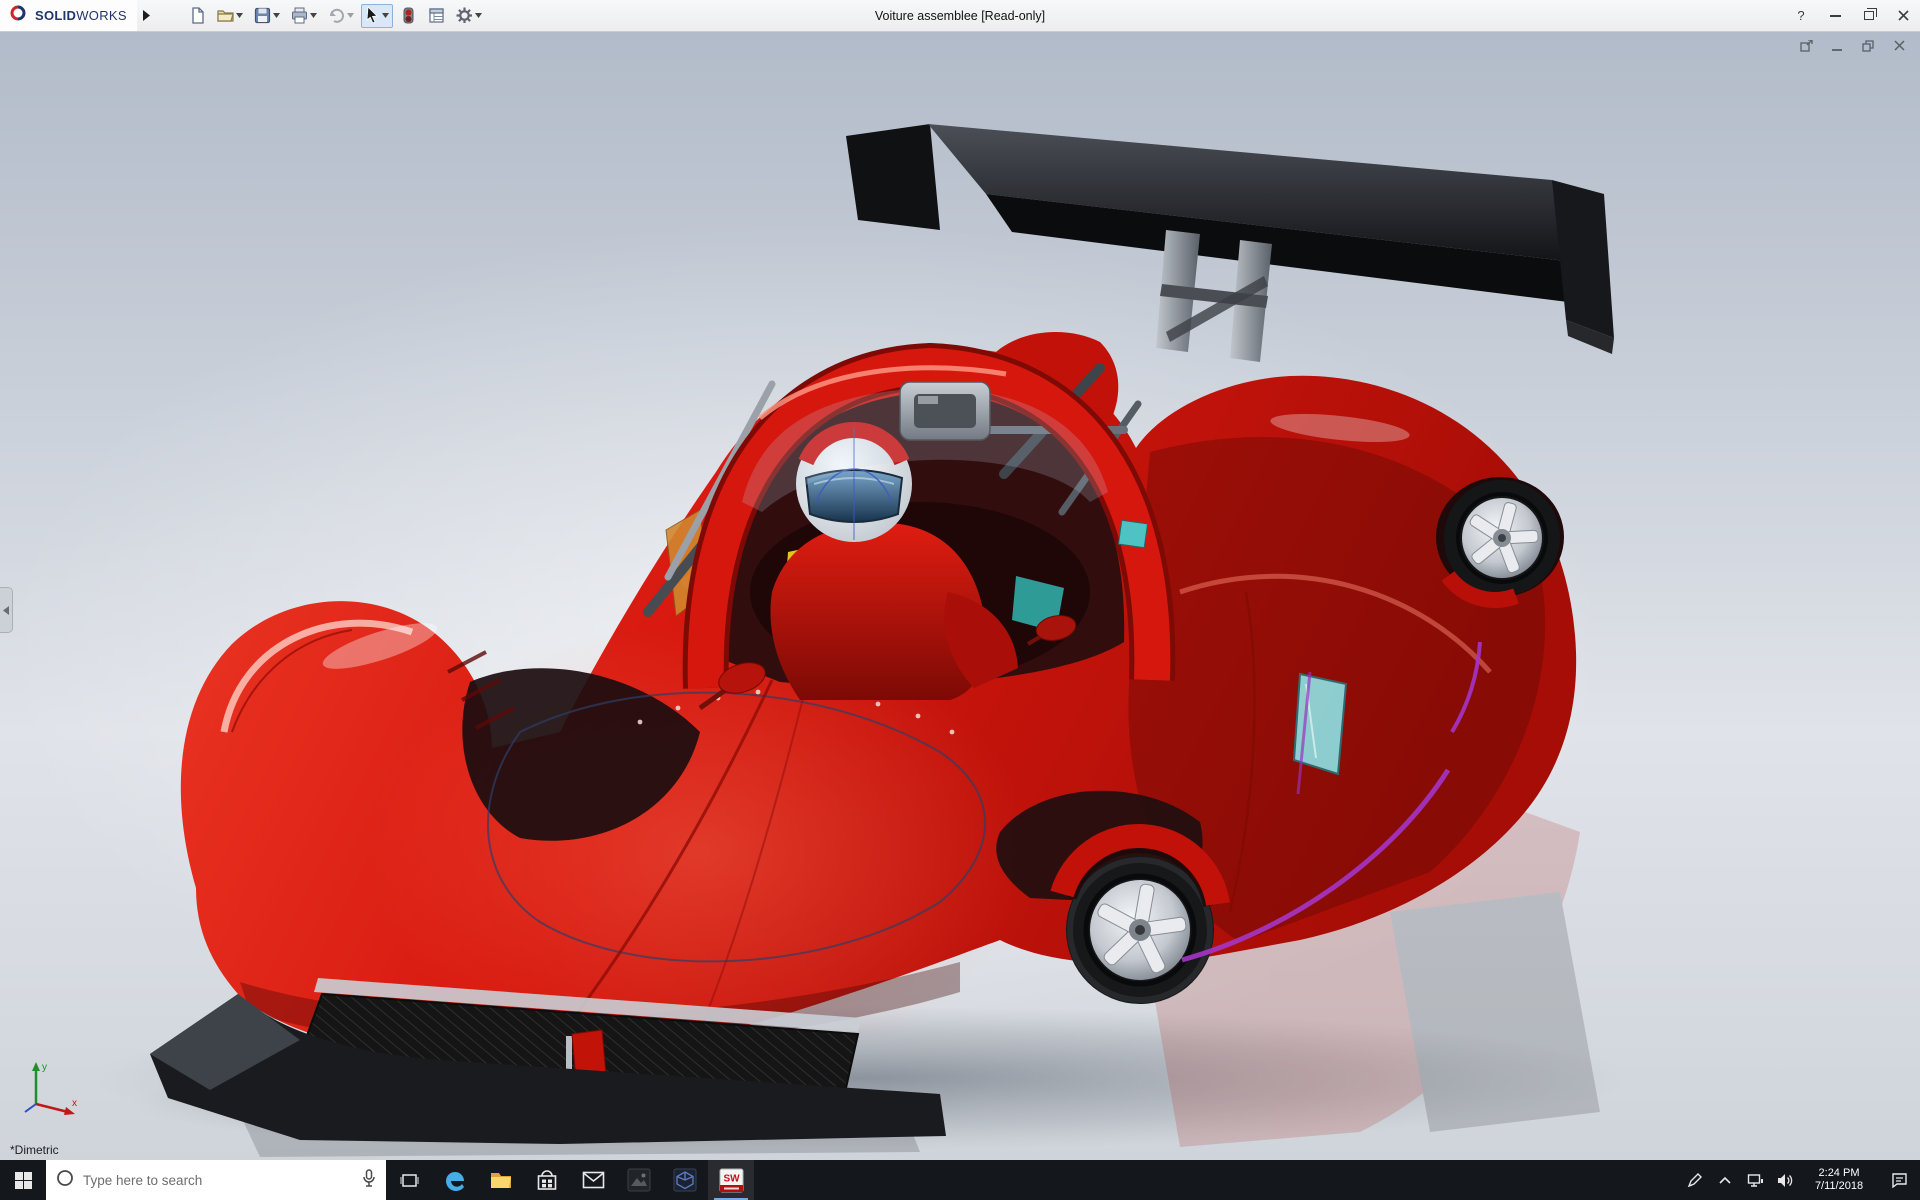  I want to click on taskbar-app-edge, so click(455, 1180).